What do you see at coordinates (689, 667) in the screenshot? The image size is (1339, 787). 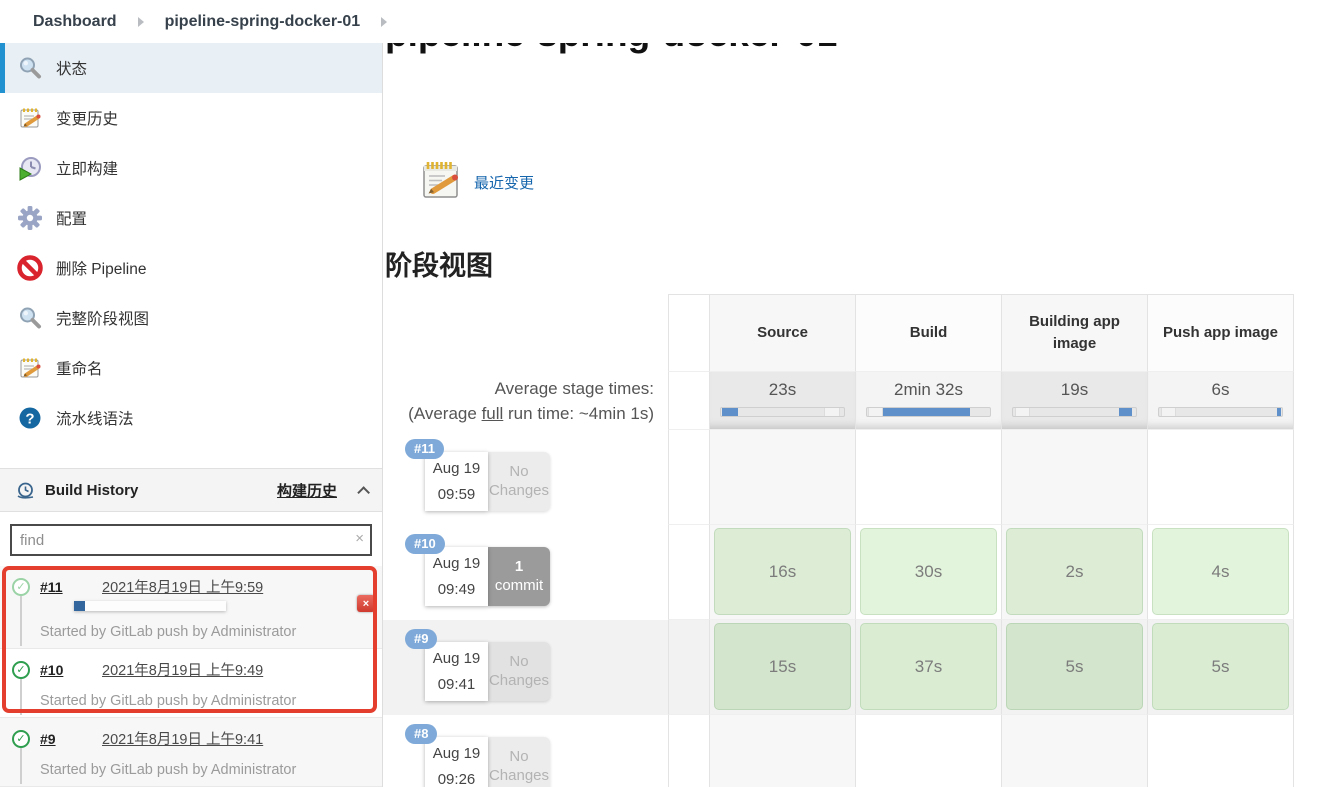 I see `stage-row-gap` at bounding box center [689, 667].